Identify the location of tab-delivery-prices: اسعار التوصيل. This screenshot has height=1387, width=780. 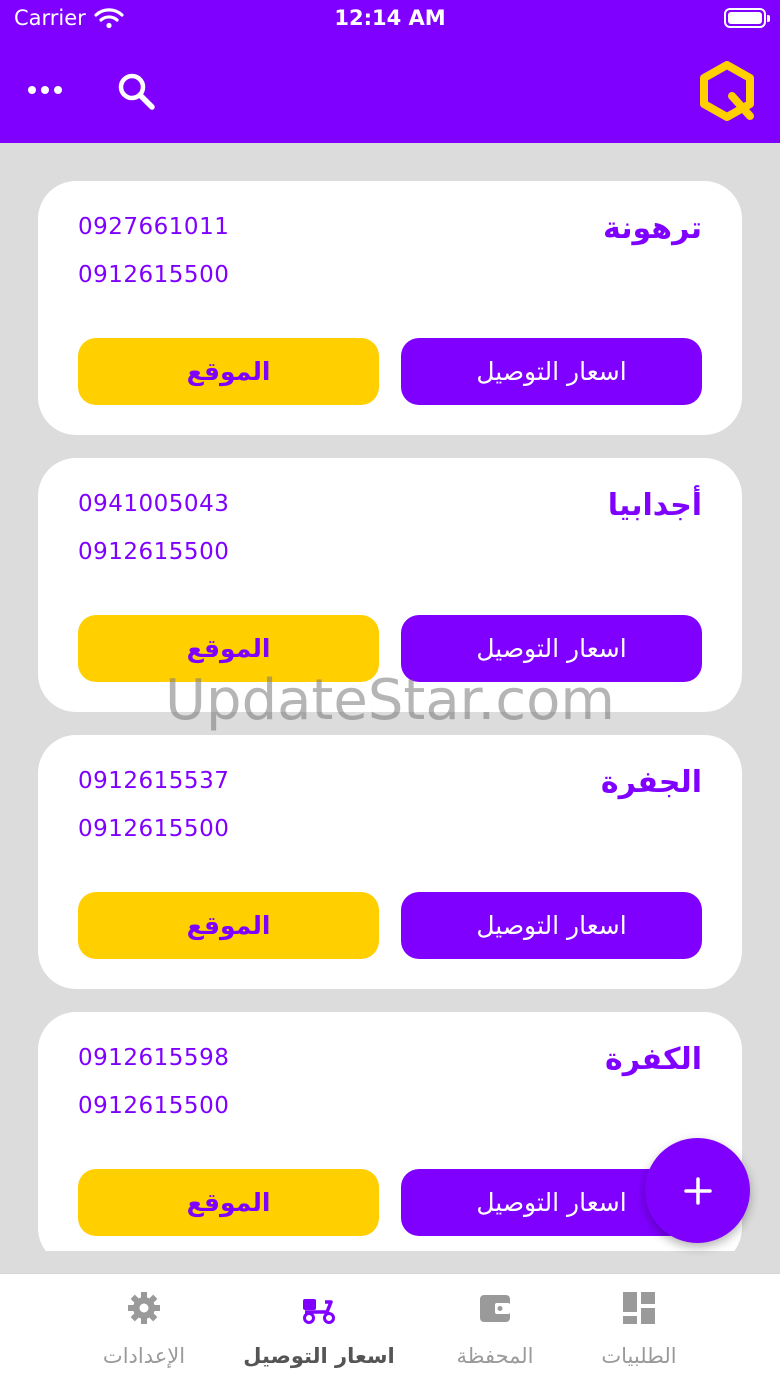
(319, 1330).